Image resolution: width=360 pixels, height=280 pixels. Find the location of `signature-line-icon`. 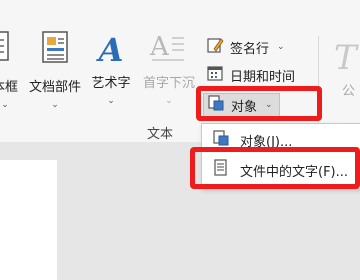

signature-line-icon is located at coordinates (215, 47).